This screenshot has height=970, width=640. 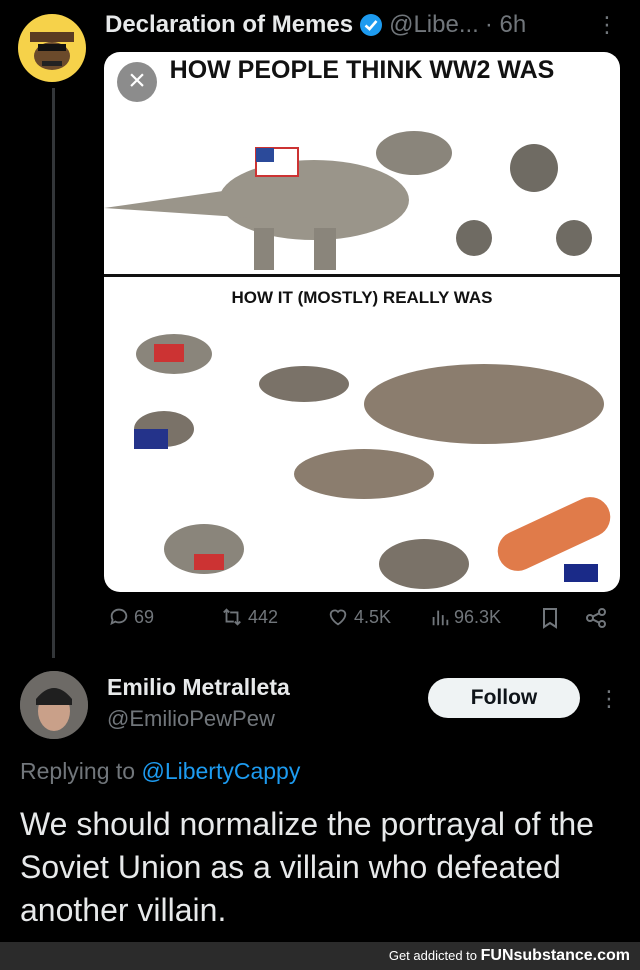 What do you see at coordinates (609, 699) in the screenshot?
I see `reply-more-options-icon: ⋮` at bounding box center [609, 699].